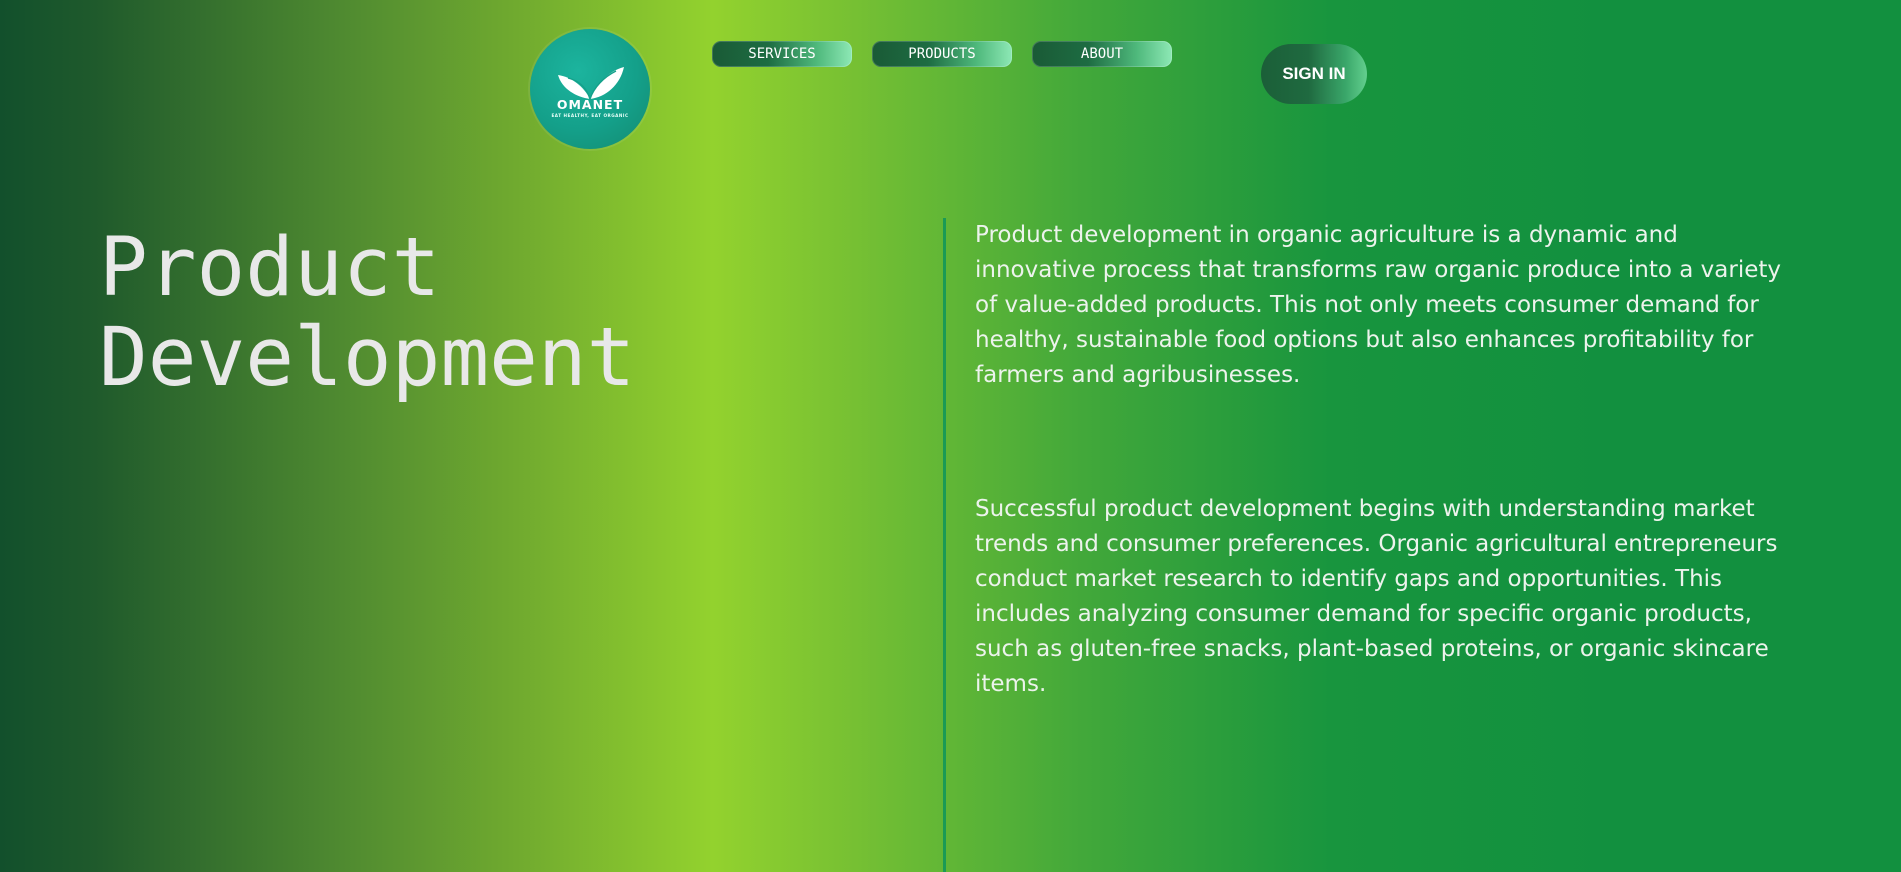 Image resolution: width=1901 pixels, height=872 pixels. I want to click on page-title-line-1: Product, so click(270, 268).